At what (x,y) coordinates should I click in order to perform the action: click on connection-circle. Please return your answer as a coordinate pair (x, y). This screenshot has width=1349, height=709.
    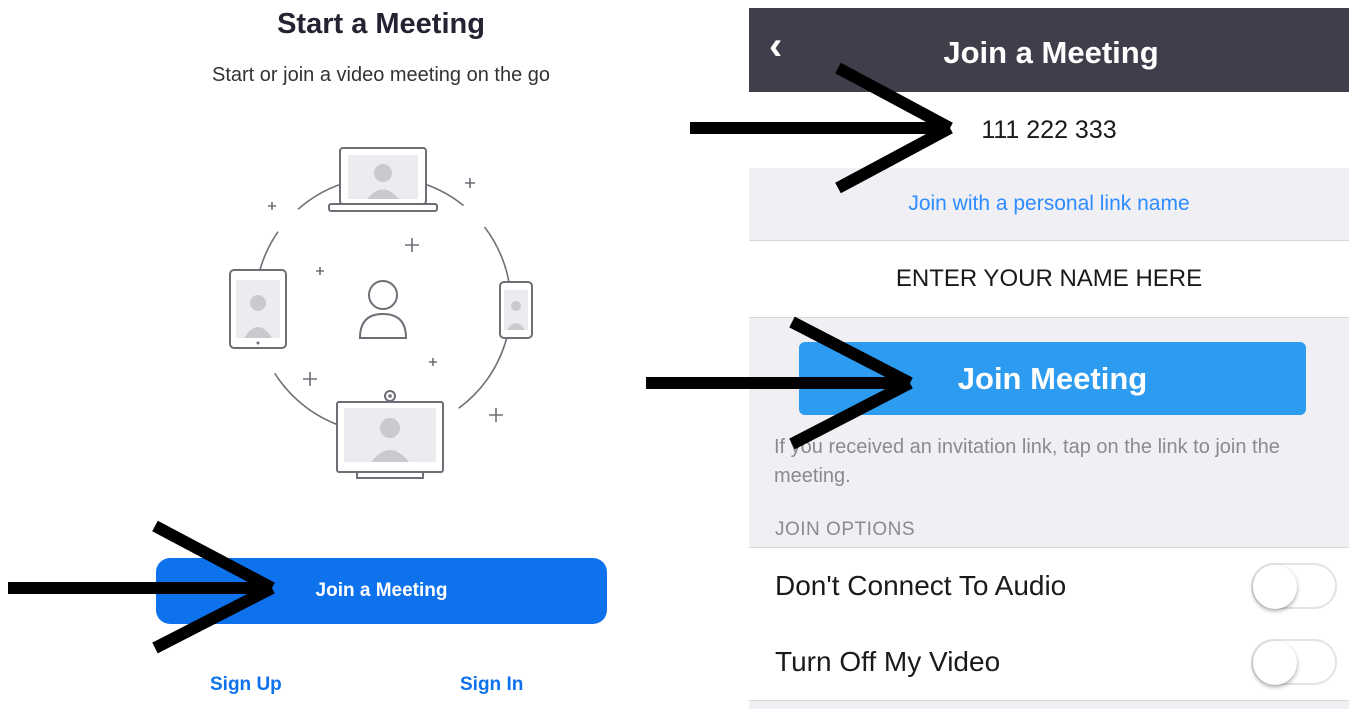
    Looking at the image, I should click on (383, 305).